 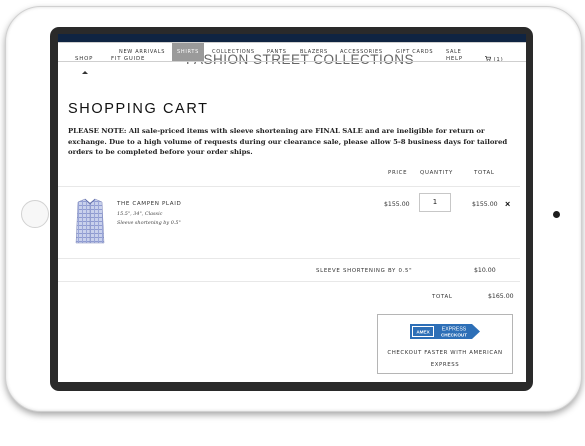 What do you see at coordinates (556, 214) in the screenshot?
I see `camera-icon` at bounding box center [556, 214].